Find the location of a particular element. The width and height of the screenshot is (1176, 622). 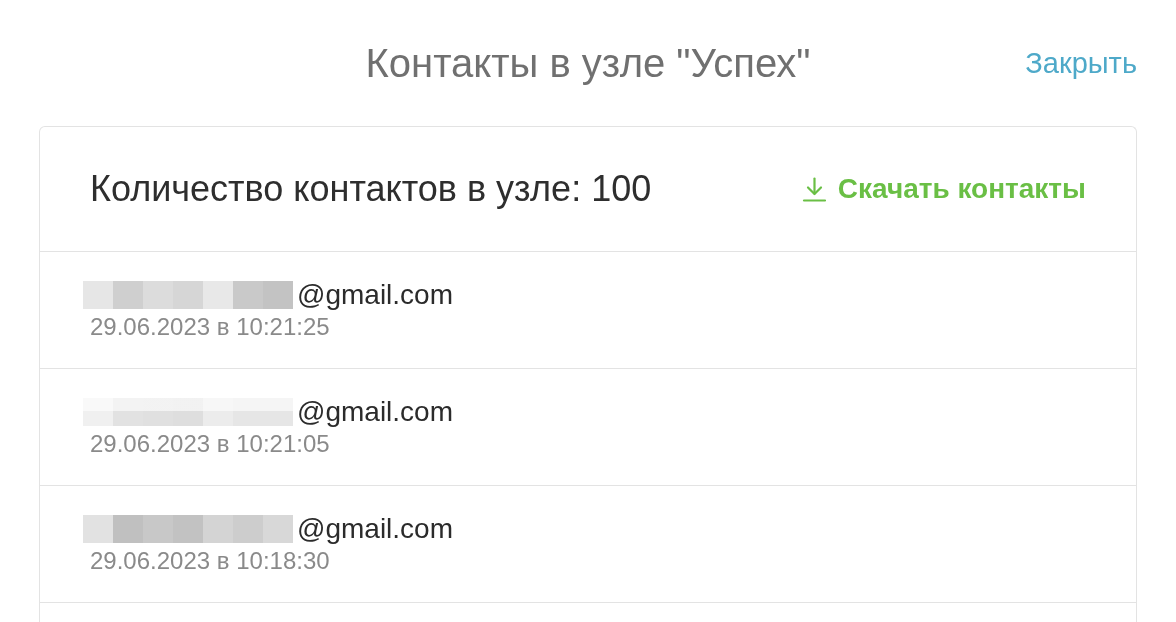

contact-date: 29.06.2023 в 10:21:25 is located at coordinates (210, 327).